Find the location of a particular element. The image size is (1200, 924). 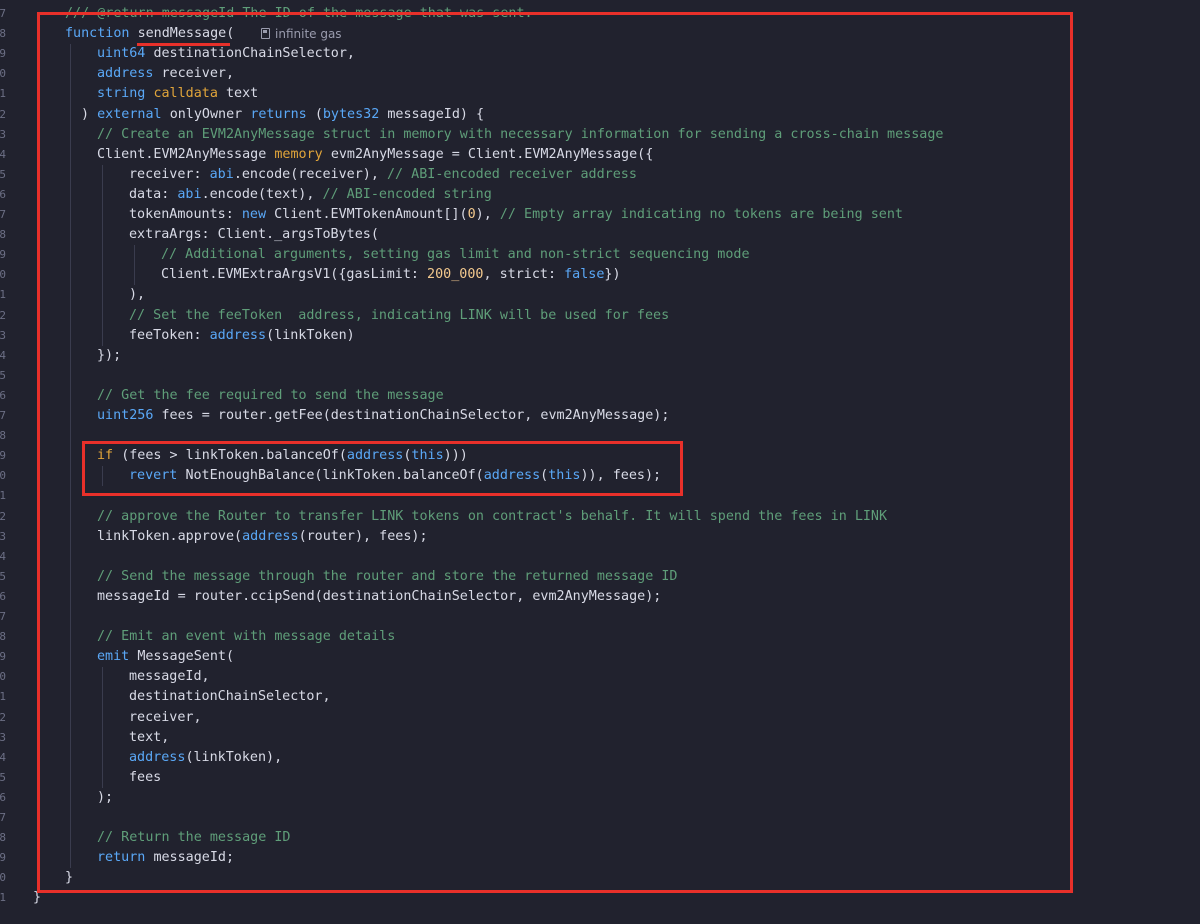

function-name-underline is located at coordinates (183, 44).